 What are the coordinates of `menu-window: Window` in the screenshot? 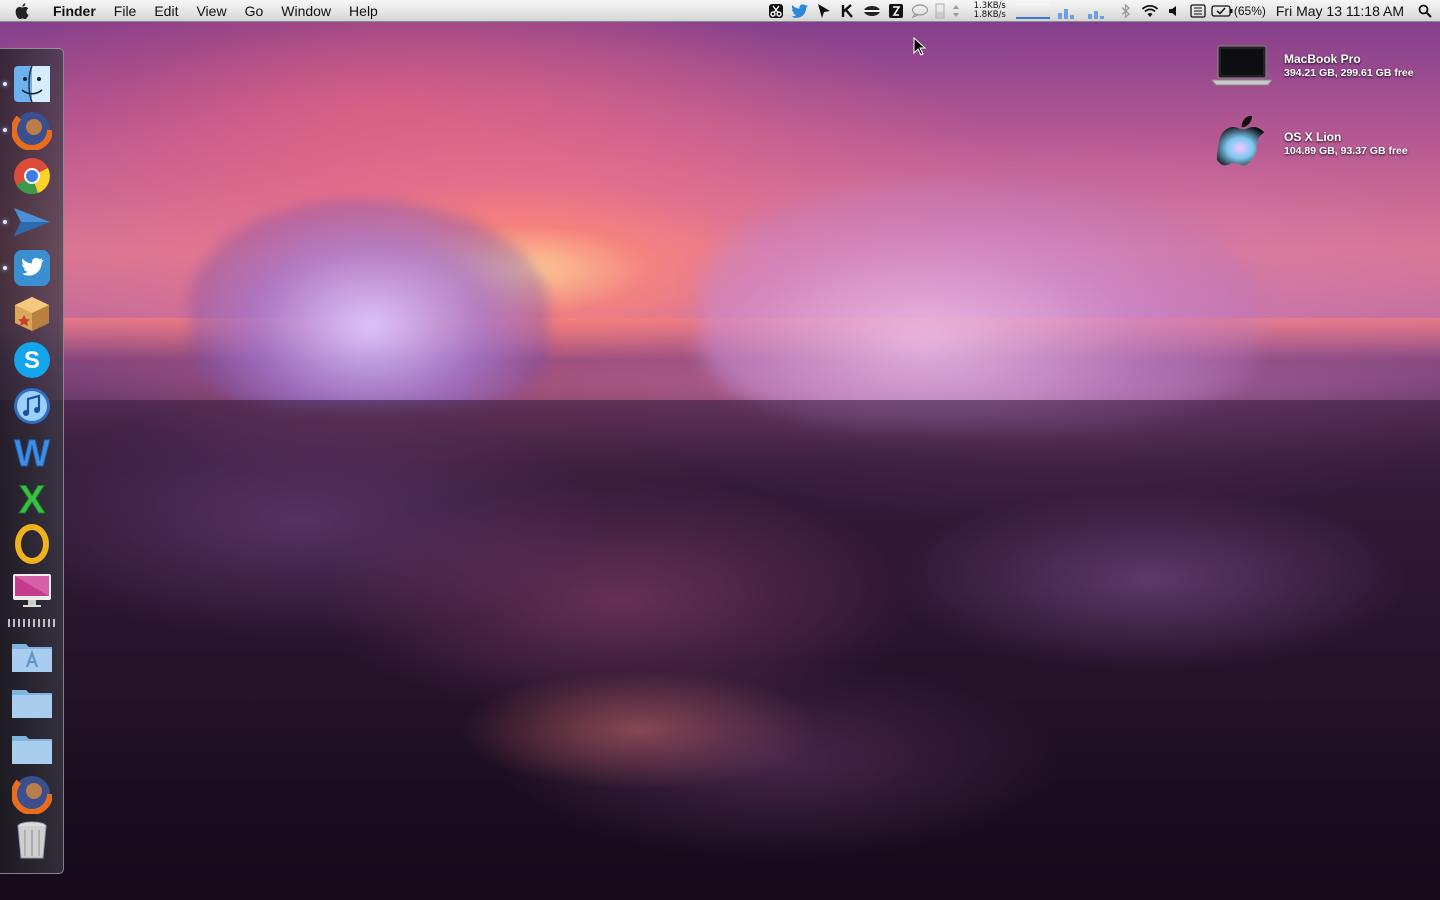 It's located at (306, 11).